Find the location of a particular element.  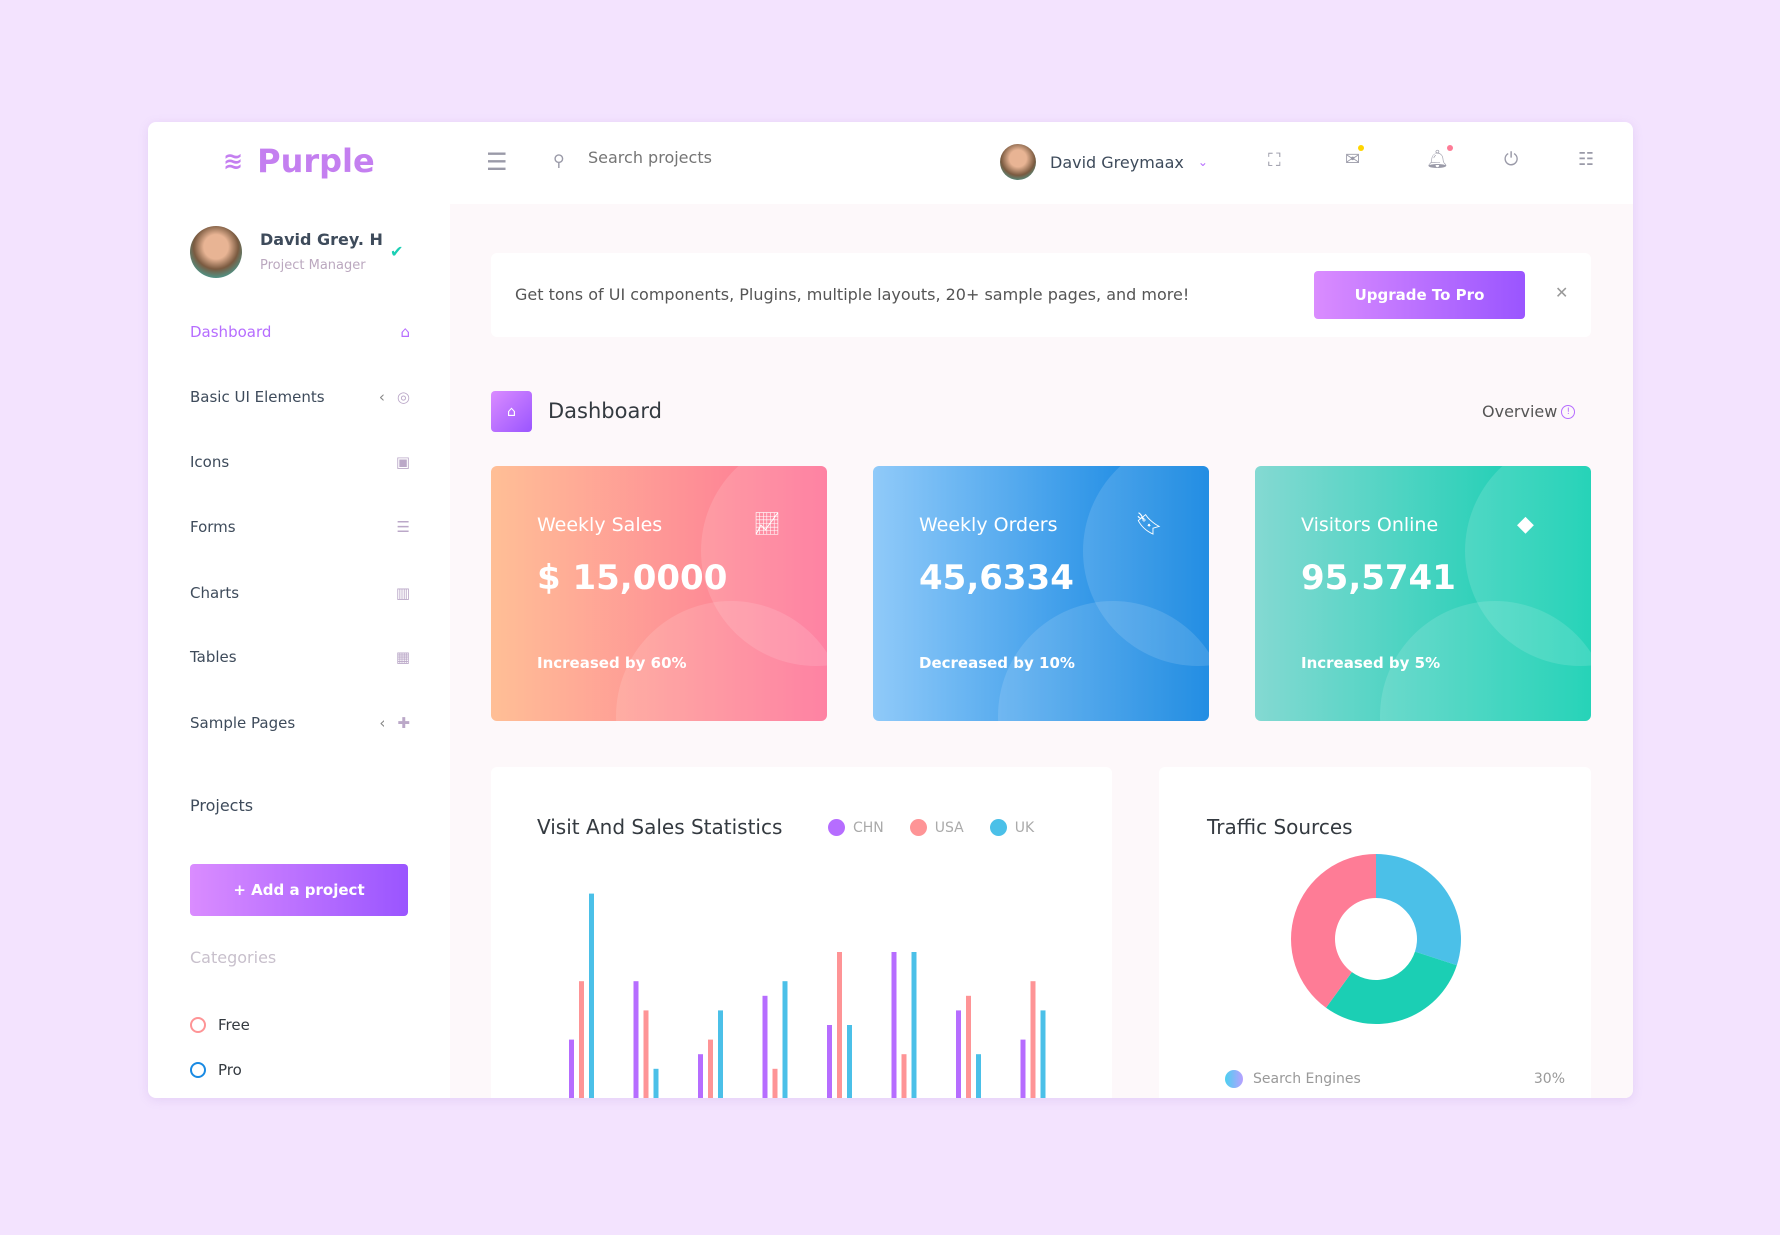

visit-sales-chart-card: Visit And Sales Statistics CHN USA UK is located at coordinates (801, 932).